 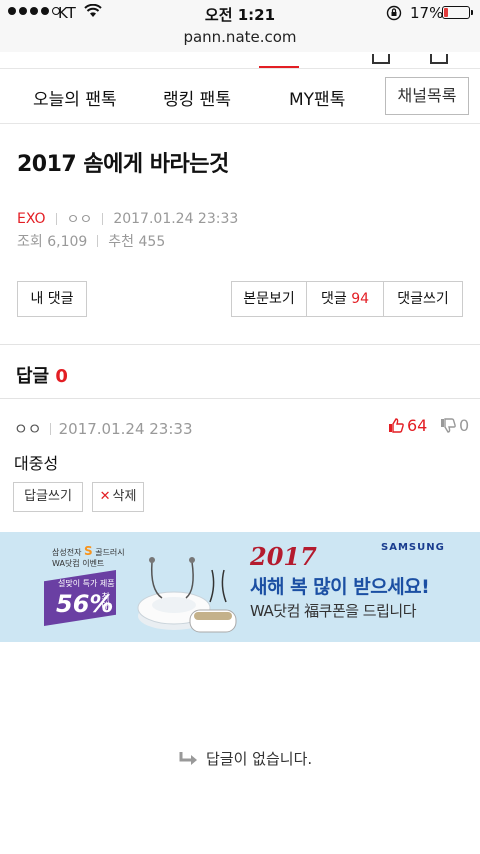 I want to click on comments-count: 94, so click(x=360, y=299).